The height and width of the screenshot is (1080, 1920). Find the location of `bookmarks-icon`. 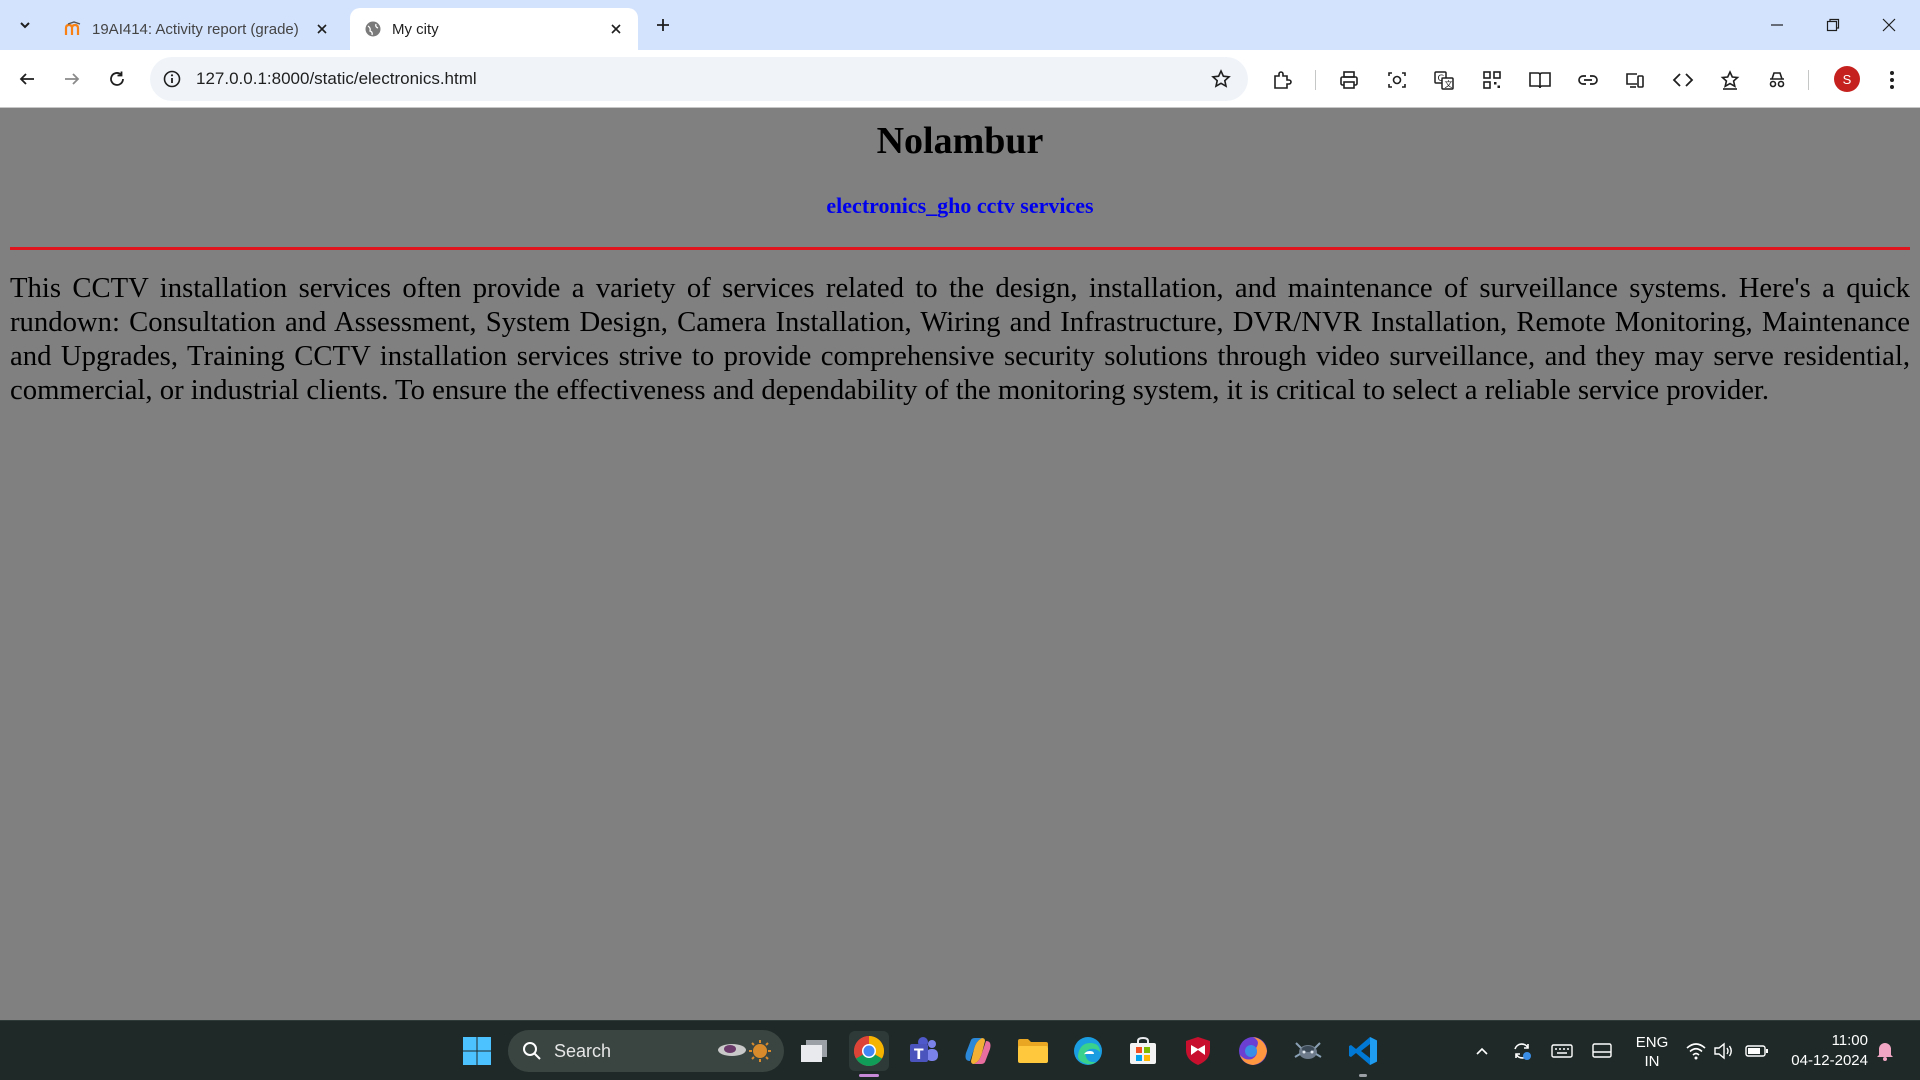

bookmarks-icon is located at coordinates (1730, 80).